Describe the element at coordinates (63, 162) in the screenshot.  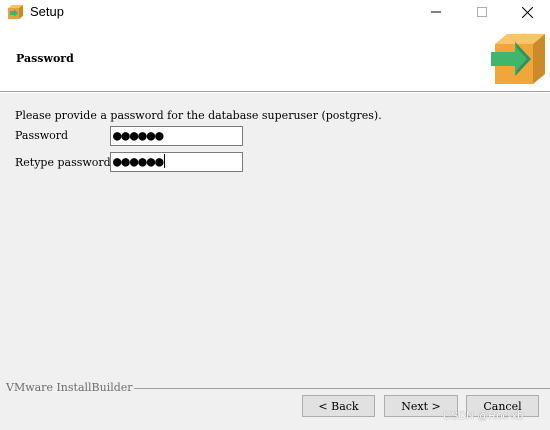
I see `retype-password-label: Retype password` at that location.